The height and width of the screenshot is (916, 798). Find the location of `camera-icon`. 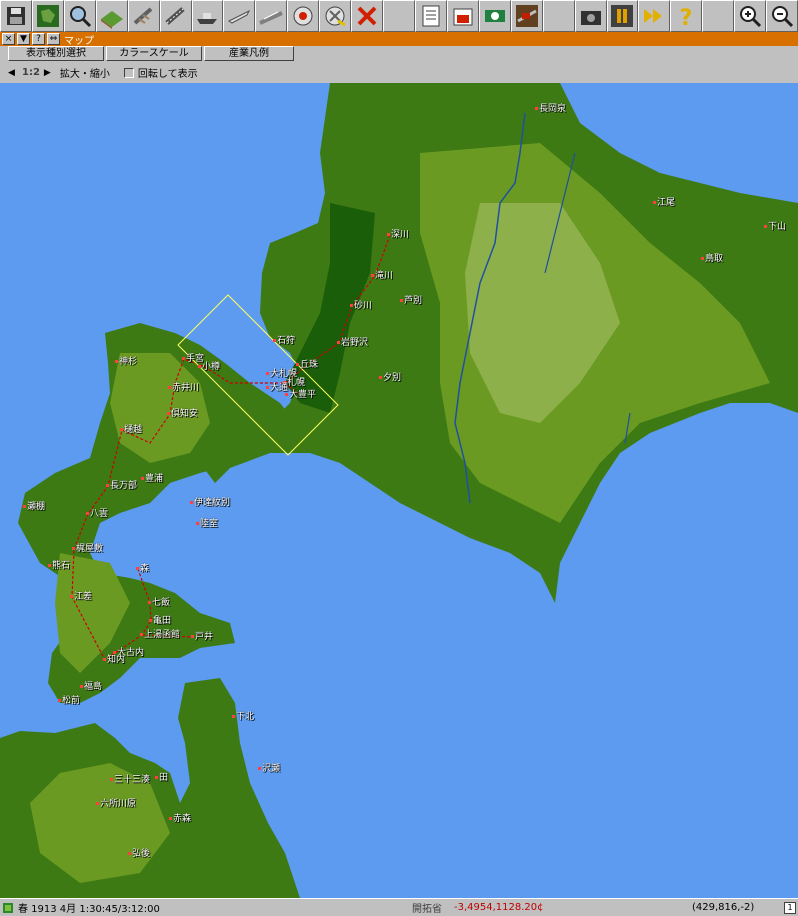

camera-icon is located at coordinates (590, 16).